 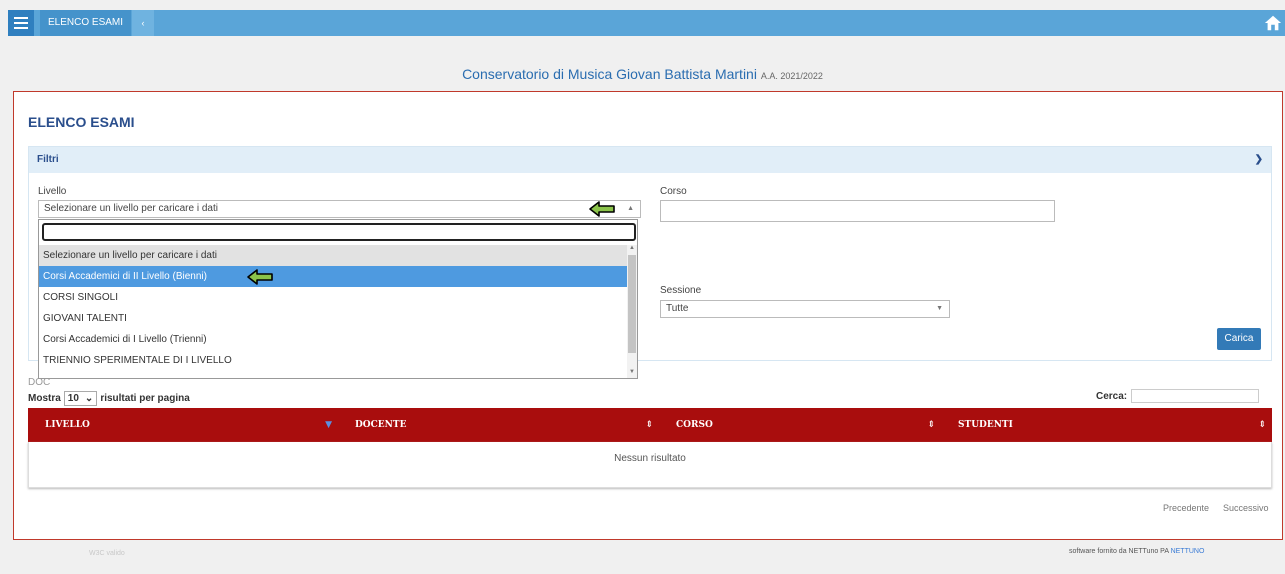 I want to click on page-title: ELENCO ESAMI, so click(x=81, y=122).